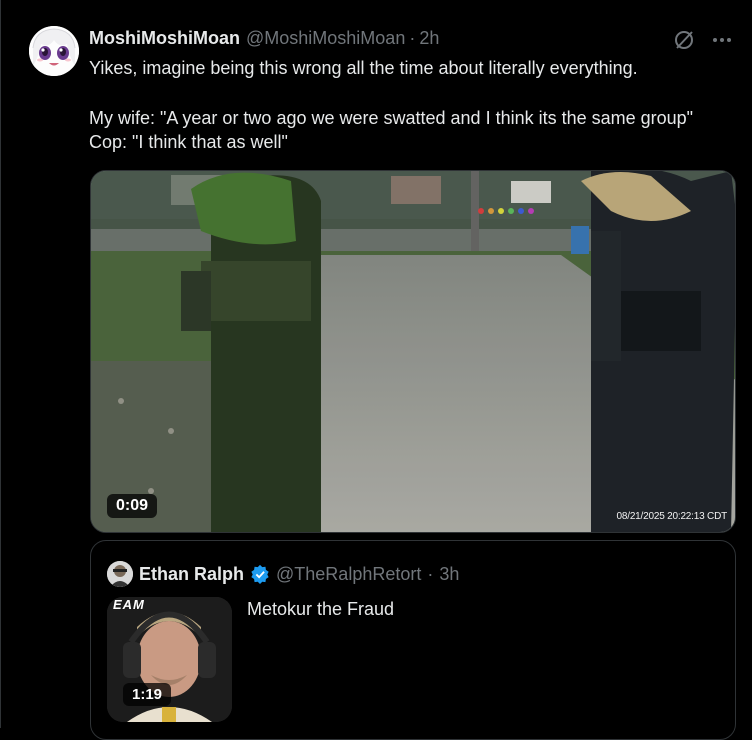  Describe the element at coordinates (132, 506) in the screenshot. I see `video-duration: 0:09` at that location.